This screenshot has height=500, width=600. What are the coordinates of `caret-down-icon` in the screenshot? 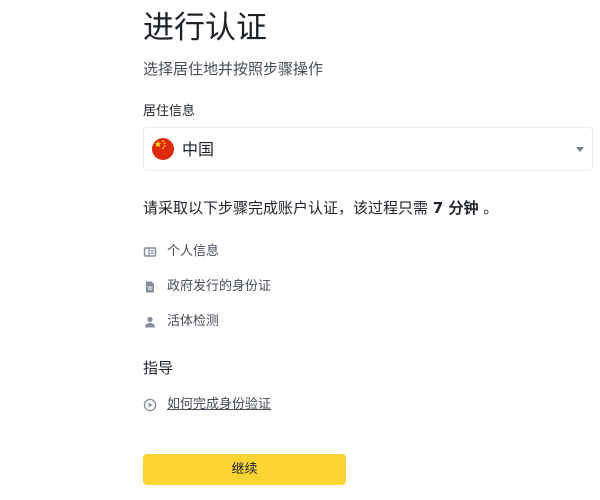 It's located at (580, 149).